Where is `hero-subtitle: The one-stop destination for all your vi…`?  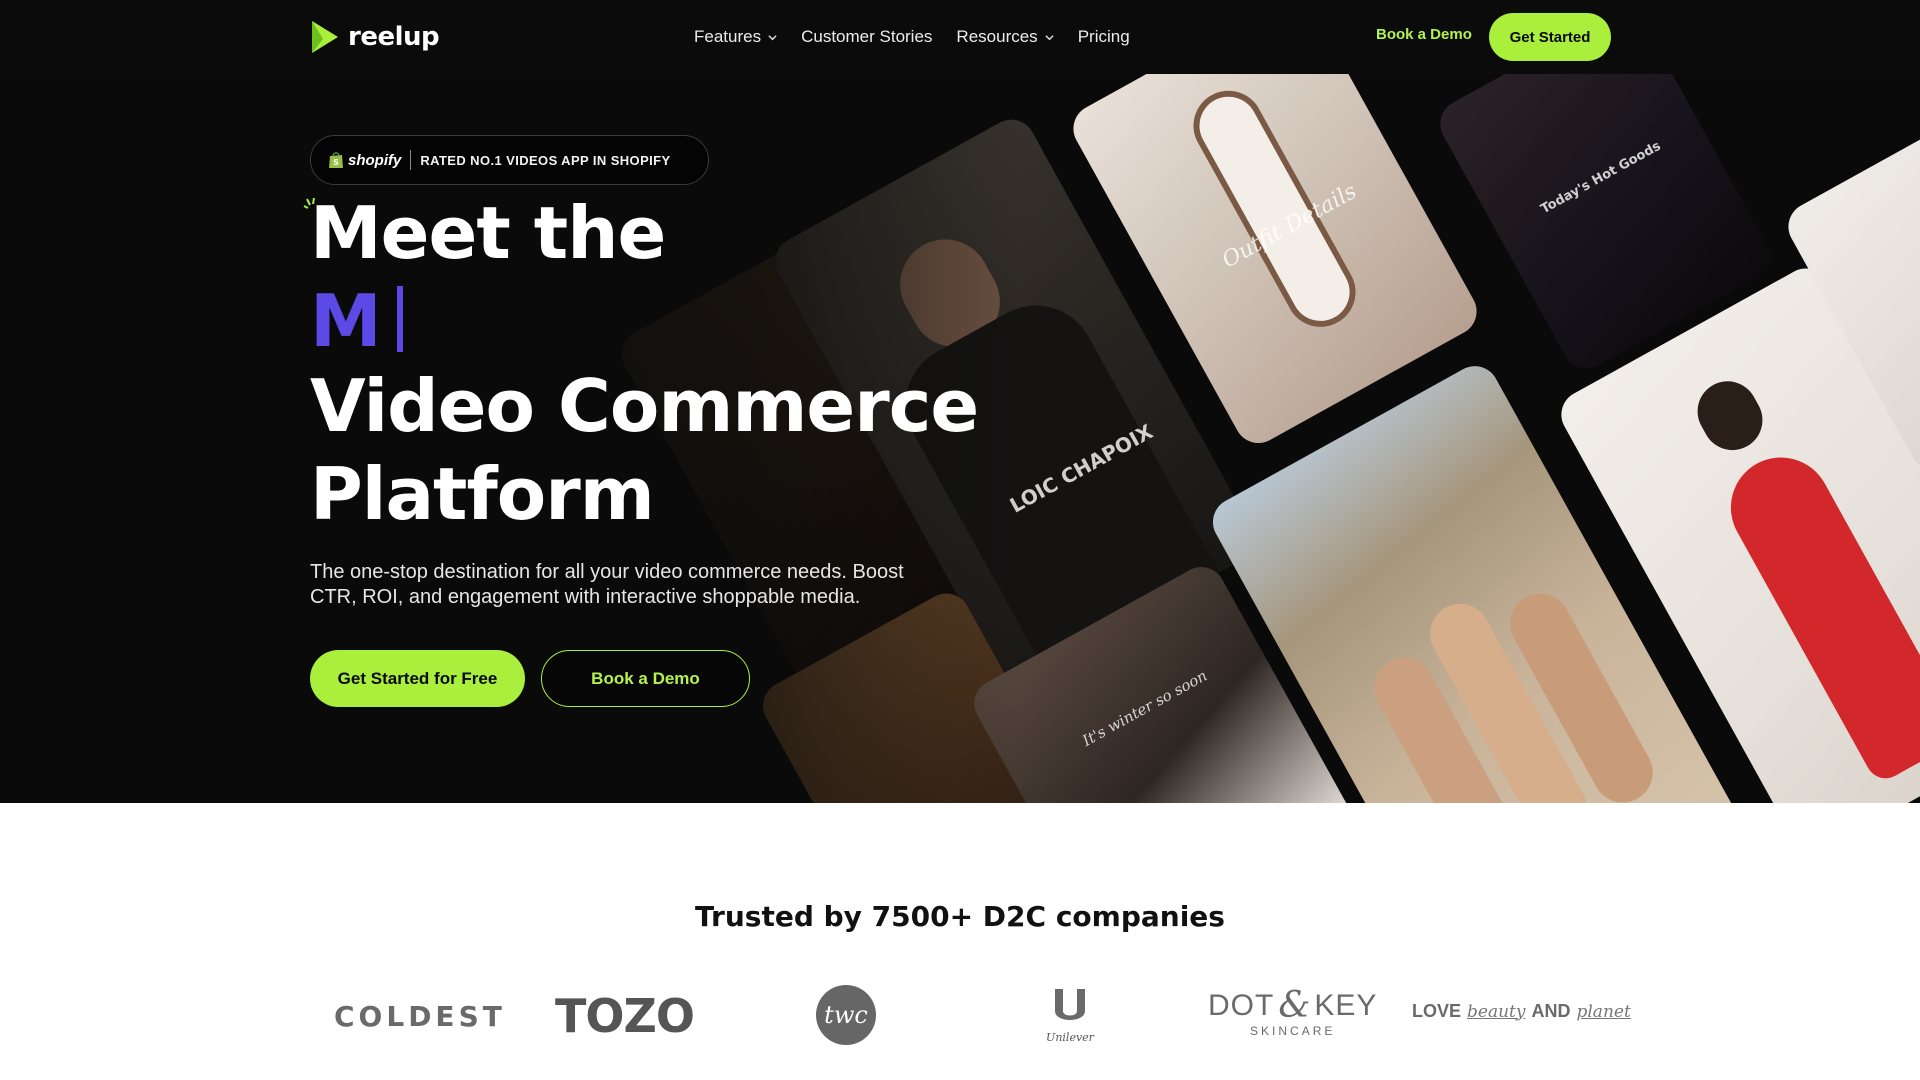
hero-subtitle: The one-stop destination for all your vi… is located at coordinates (607, 584).